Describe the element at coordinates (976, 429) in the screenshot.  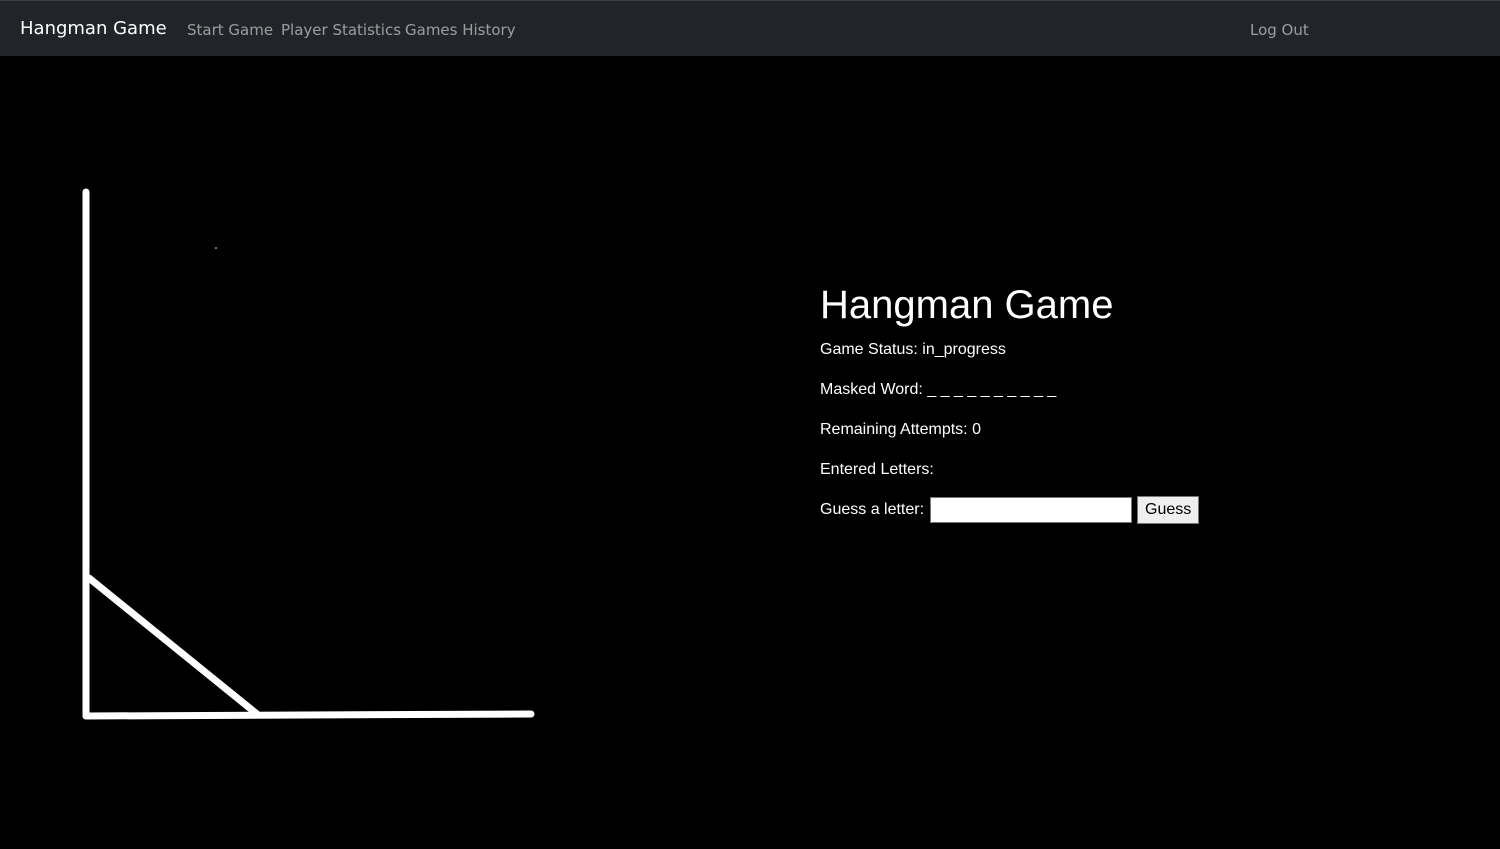
I see `remaining-attempts-value: 0` at that location.